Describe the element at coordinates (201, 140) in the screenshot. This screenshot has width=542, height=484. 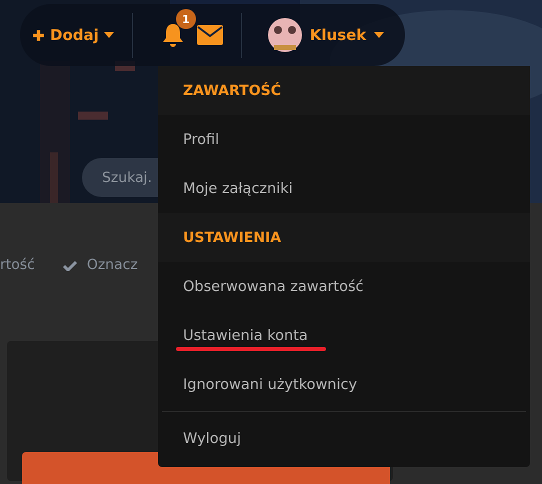
I see `menu-item: Profil` at that location.